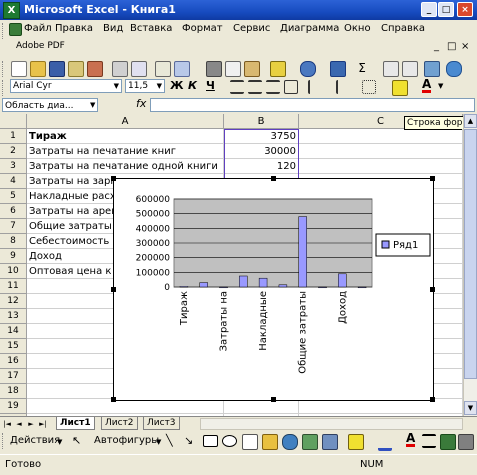 This screenshot has height=475, width=477. What do you see at coordinates (432, 69) in the screenshot?
I see `chart-wizard-icon` at bounding box center [432, 69].